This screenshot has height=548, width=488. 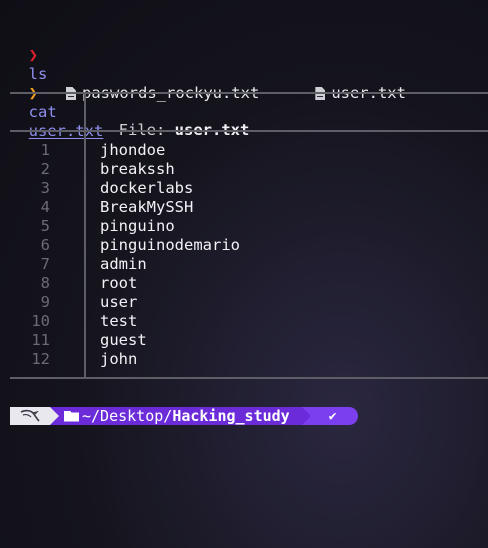 I want to click on line-text: pinguino, so click(x=137, y=226).